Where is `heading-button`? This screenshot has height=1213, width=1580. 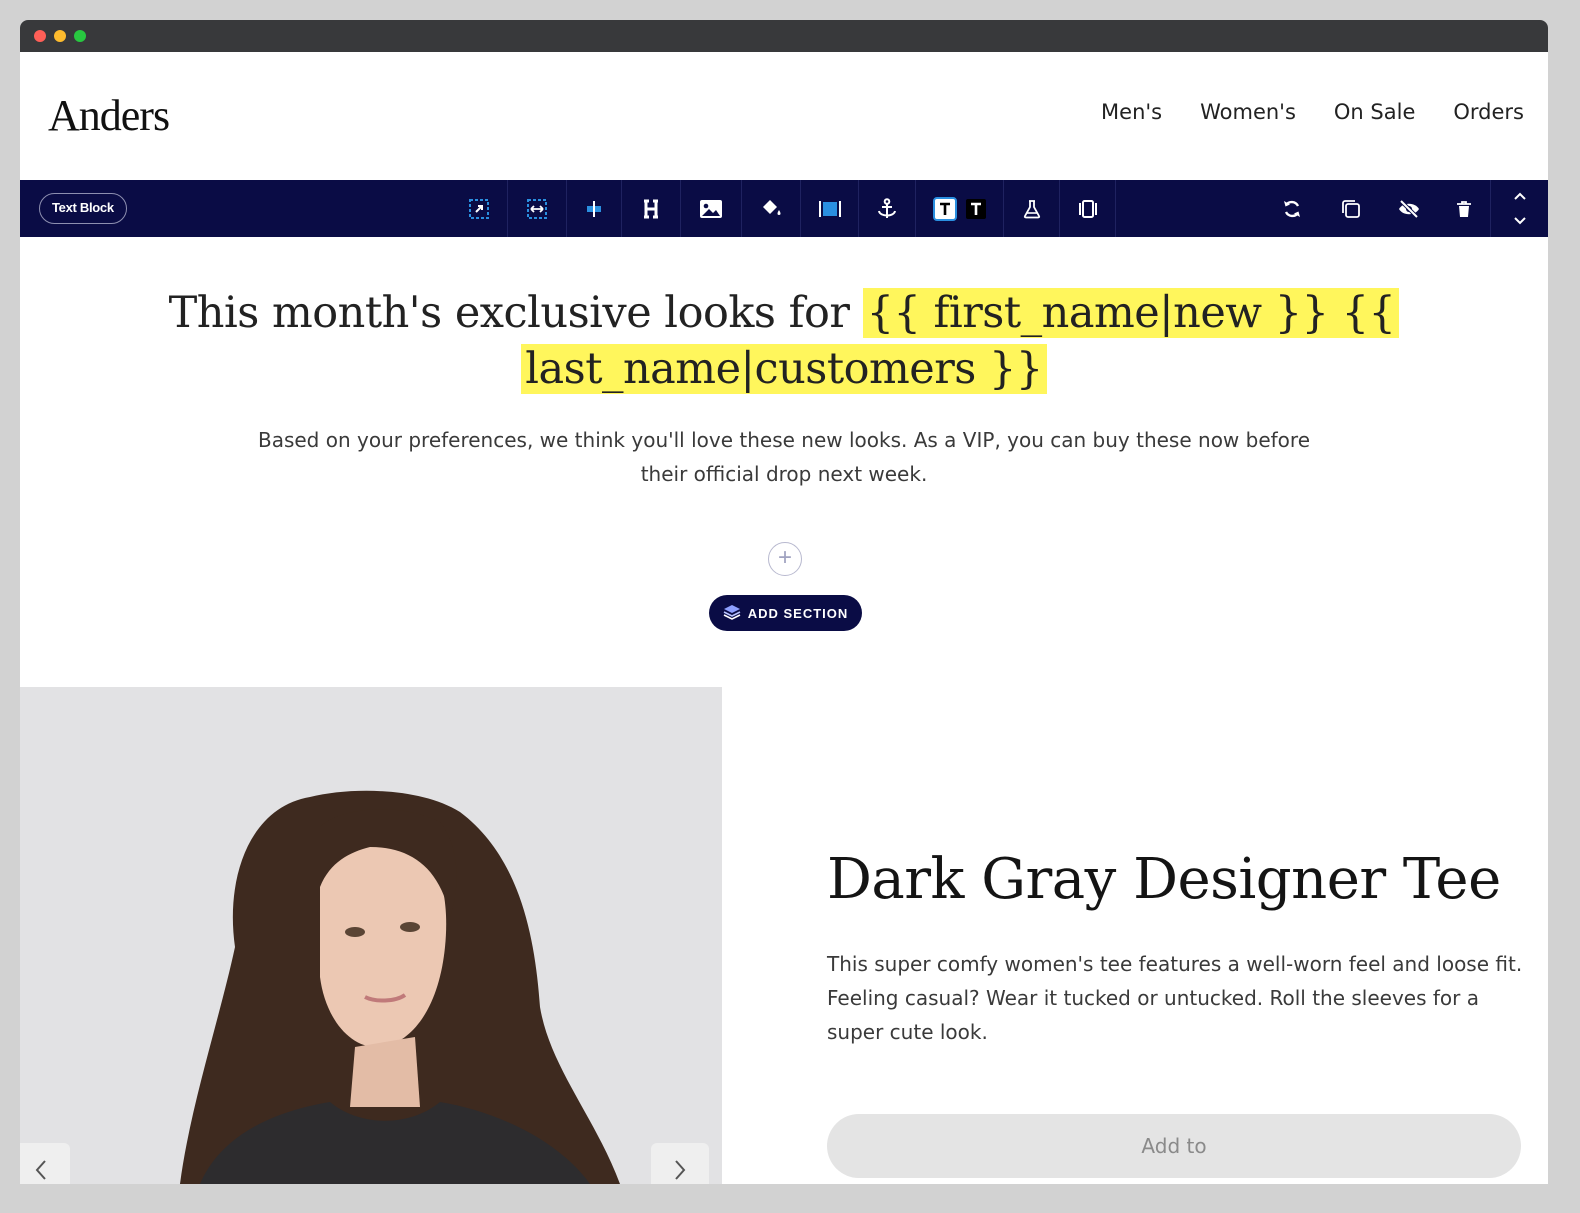 heading-button is located at coordinates (651, 208).